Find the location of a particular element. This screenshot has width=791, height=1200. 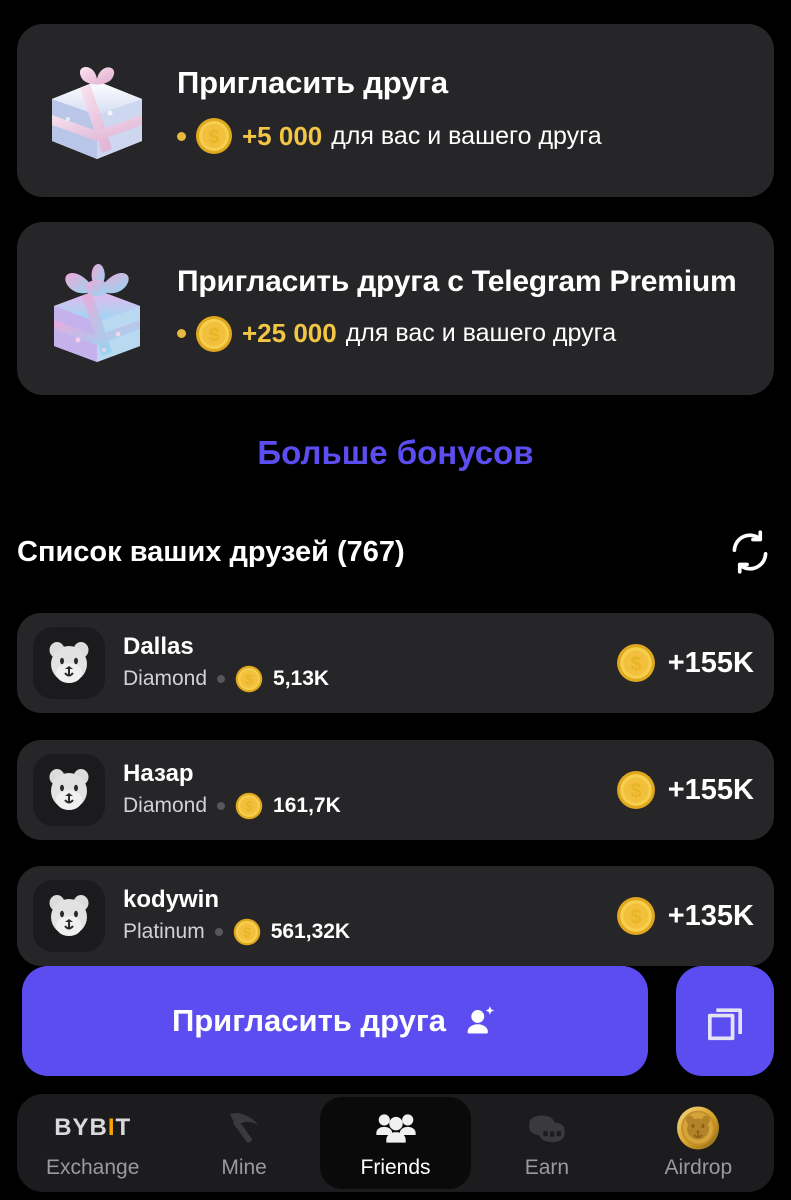

friend-info: Назар Diamond $ 161,7K is located at coordinates (360, 790).